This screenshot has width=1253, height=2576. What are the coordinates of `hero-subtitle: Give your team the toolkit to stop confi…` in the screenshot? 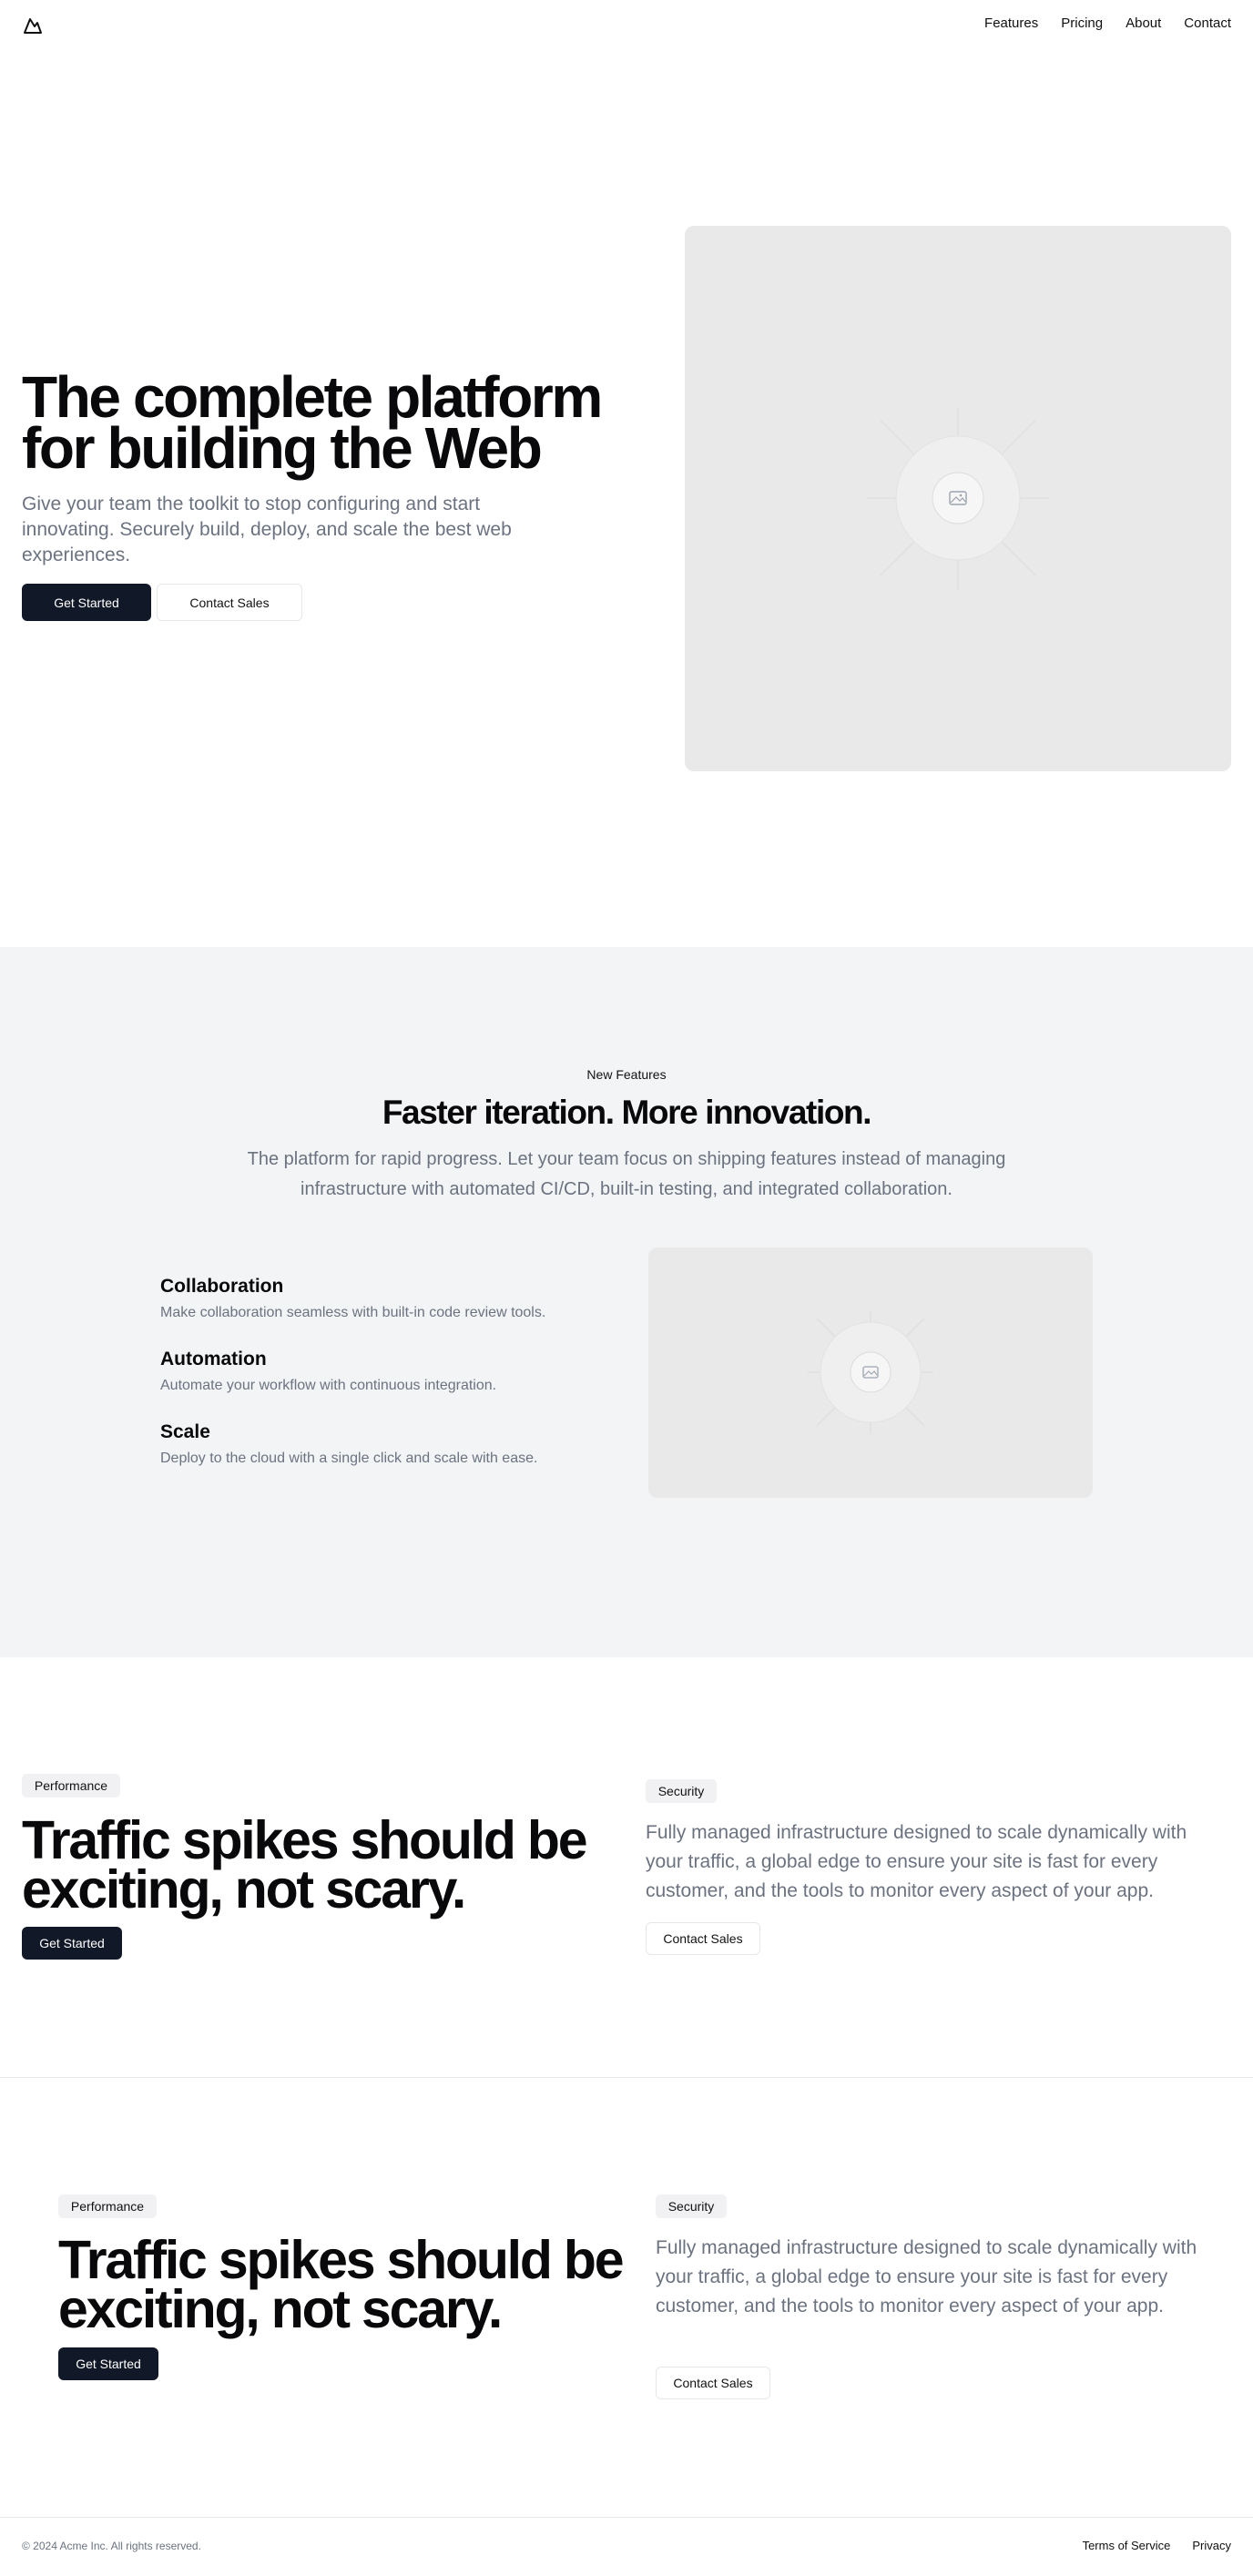 It's located at (267, 529).